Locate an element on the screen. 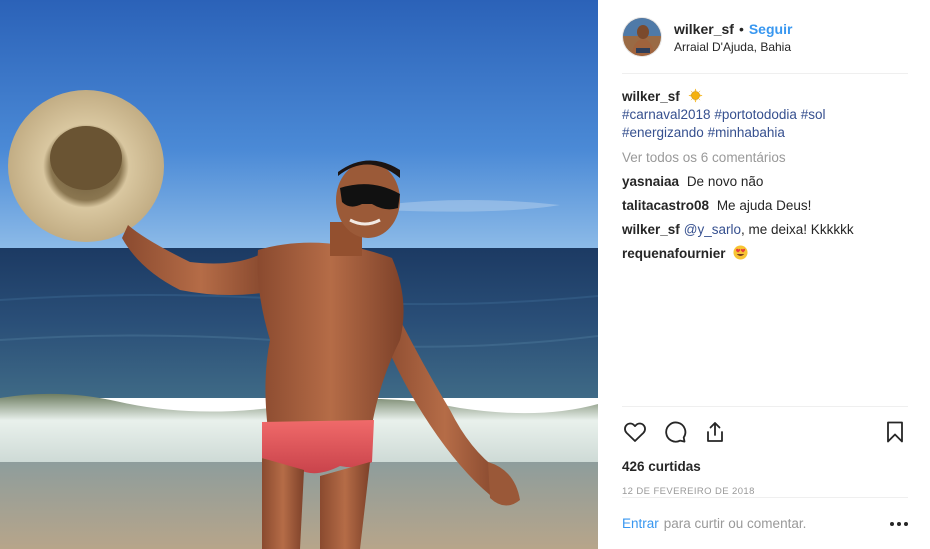 This screenshot has width=930, height=549. add-comment-prompt: para curtir ou comentar. is located at coordinates (735, 523).